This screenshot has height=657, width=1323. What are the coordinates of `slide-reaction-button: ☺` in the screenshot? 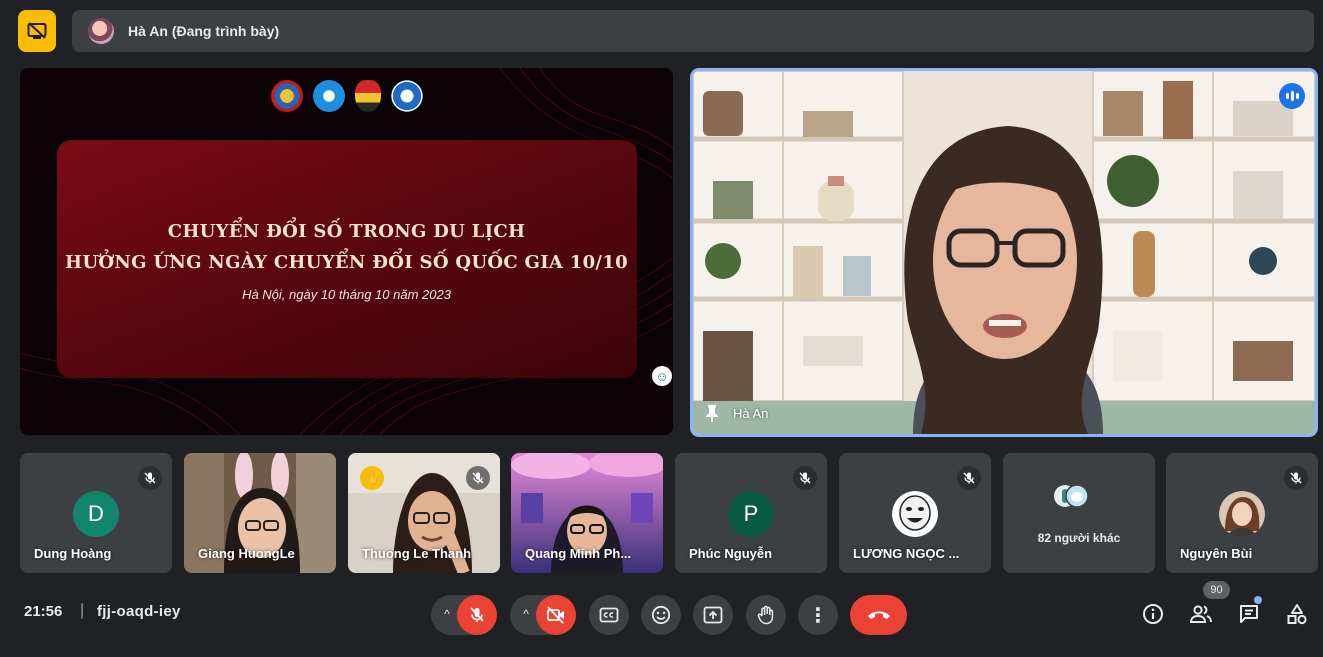 It's located at (662, 376).